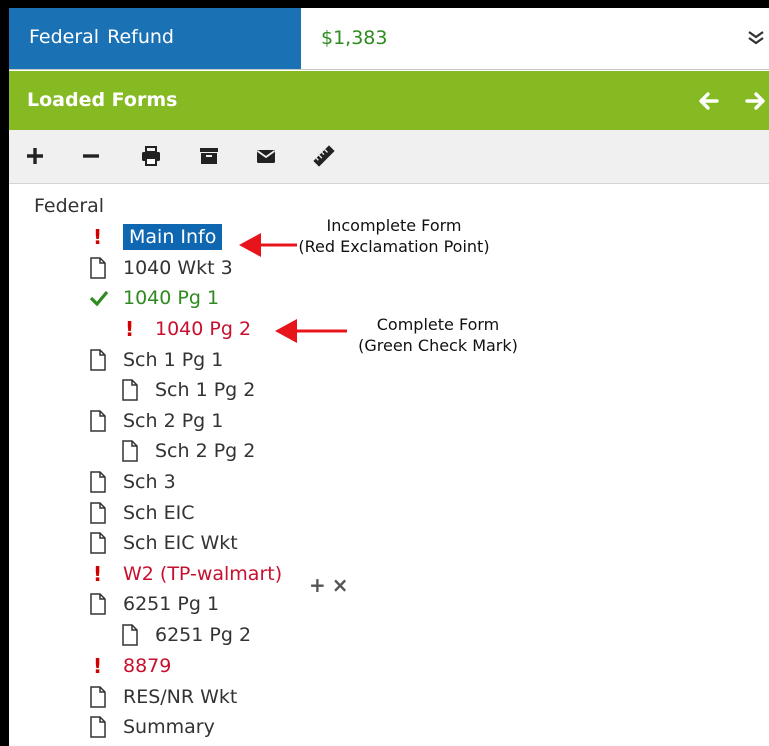 The image size is (769, 746). Describe the element at coordinates (311, 331) in the screenshot. I see `annotation-arrow-complete` at that location.